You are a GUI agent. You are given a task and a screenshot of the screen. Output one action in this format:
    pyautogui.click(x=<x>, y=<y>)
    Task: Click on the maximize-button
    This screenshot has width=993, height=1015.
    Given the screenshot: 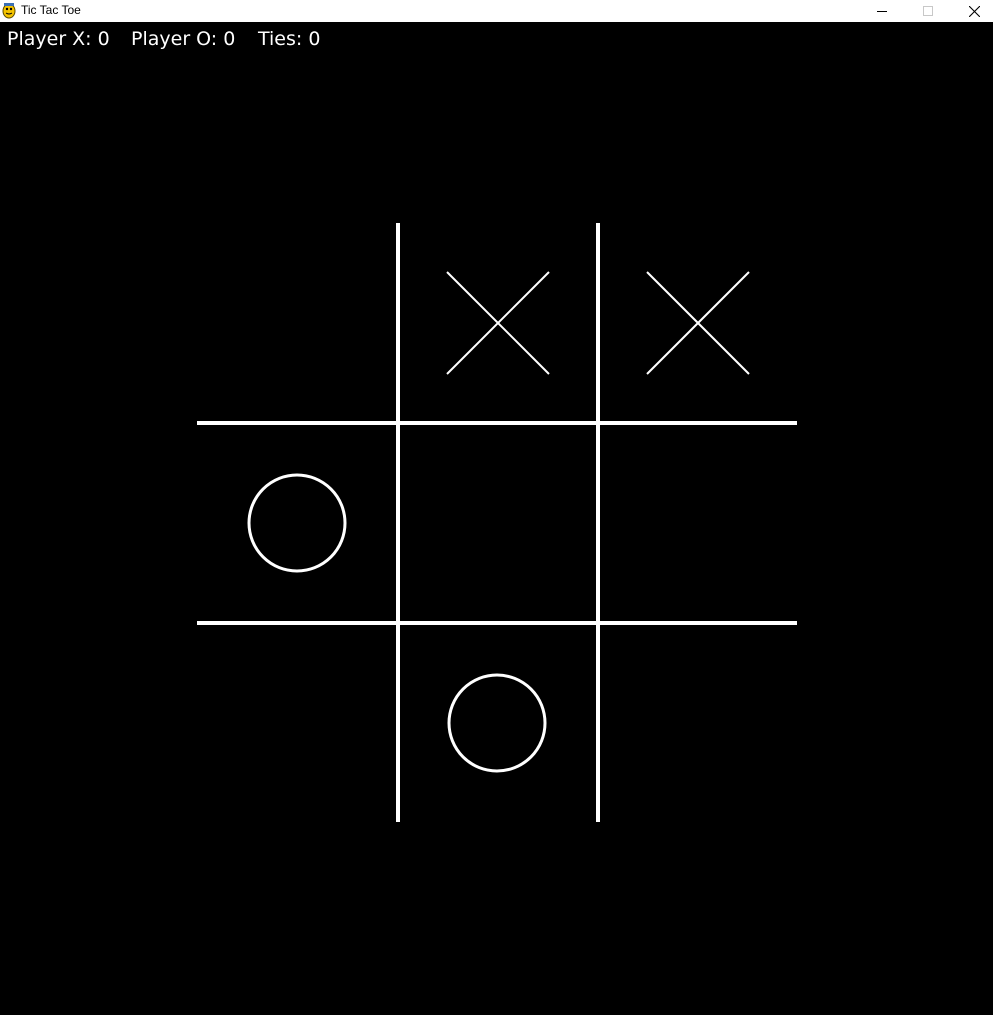 What is the action you would take?
    pyautogui.click(x=928, y=11)
    